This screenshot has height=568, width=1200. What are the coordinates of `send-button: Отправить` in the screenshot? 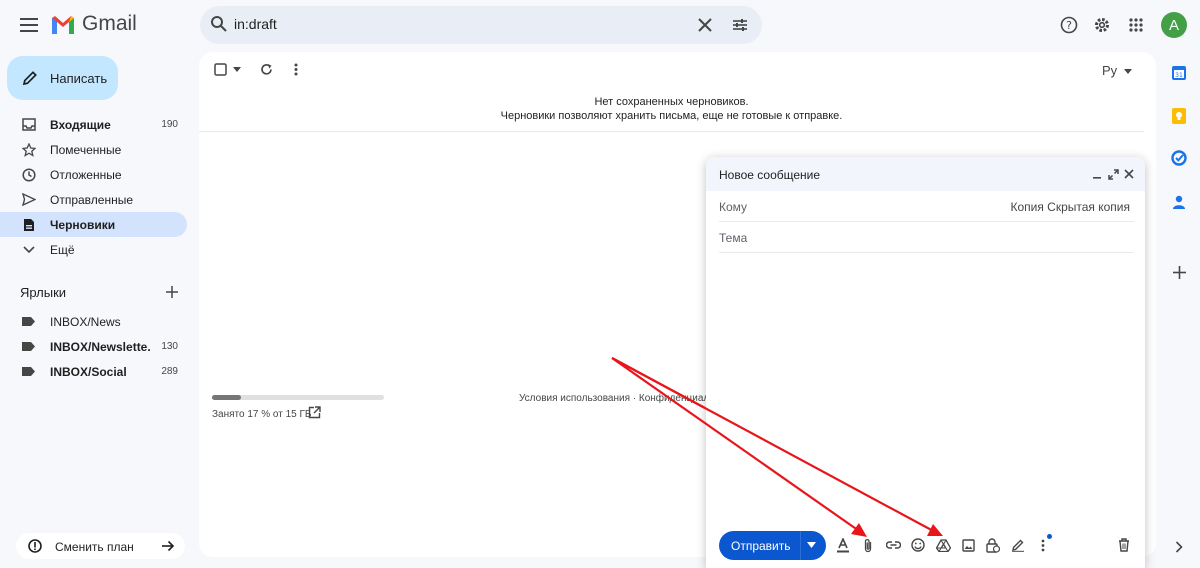 It's located at (772, 545).